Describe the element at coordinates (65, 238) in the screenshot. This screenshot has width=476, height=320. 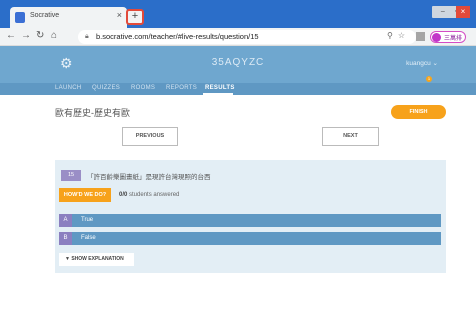
I see `answer-letter: B` at that location.